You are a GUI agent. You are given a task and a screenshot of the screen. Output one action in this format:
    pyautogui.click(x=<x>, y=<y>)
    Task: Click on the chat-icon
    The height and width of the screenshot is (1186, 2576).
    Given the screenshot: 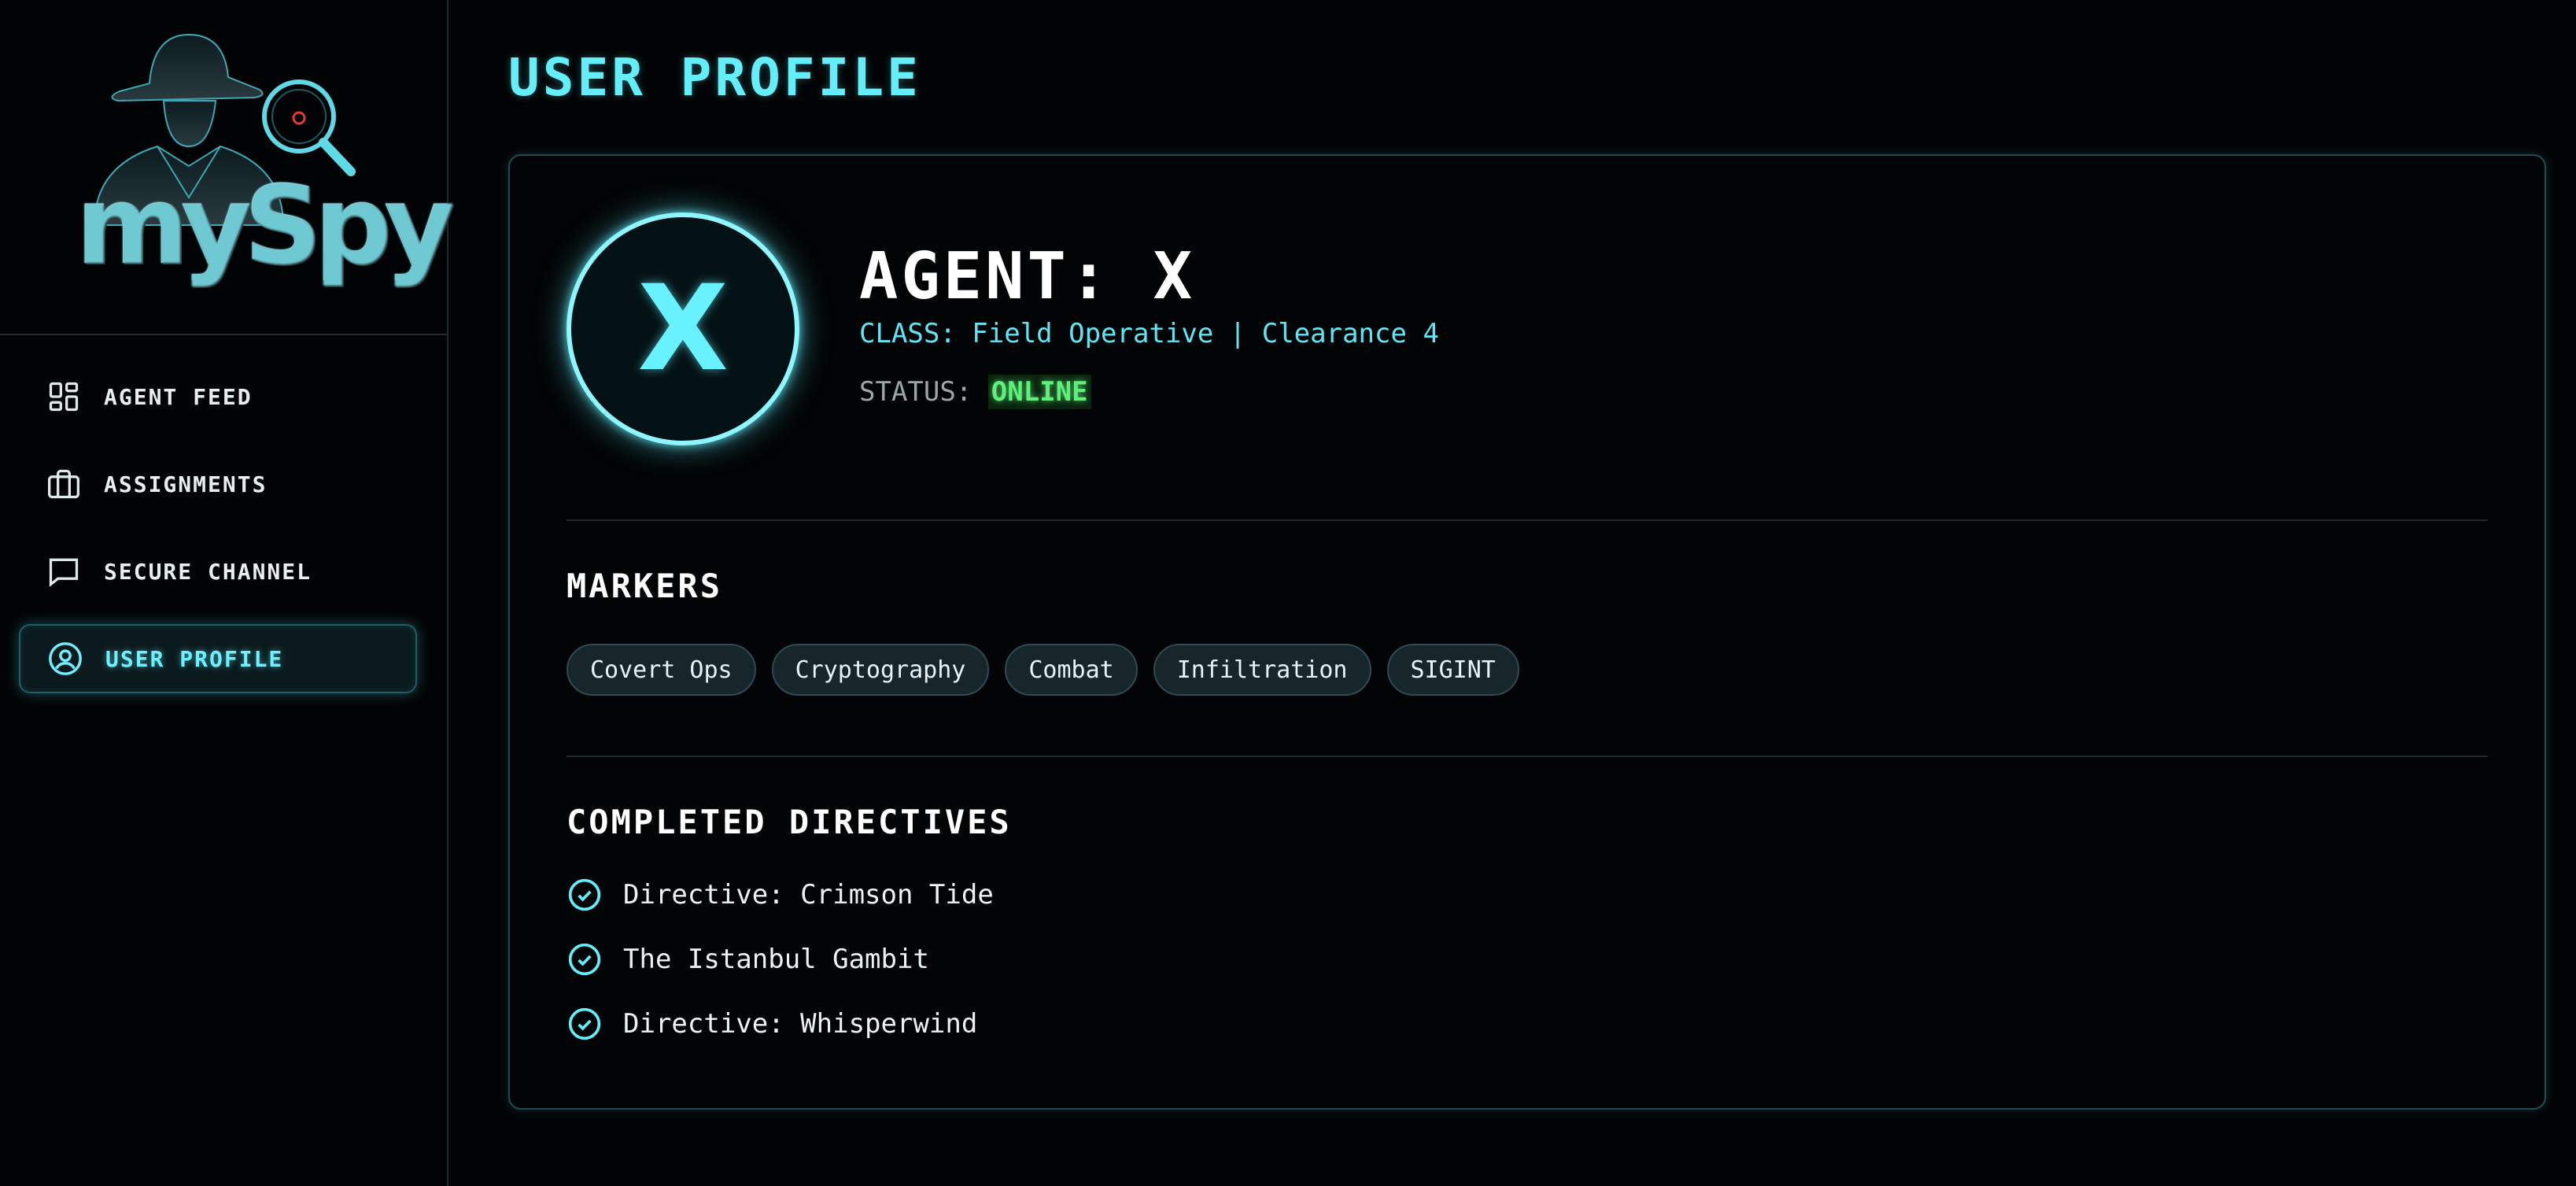 What is the action you would take?
    pyautogui.click(x=64, y=571)
    